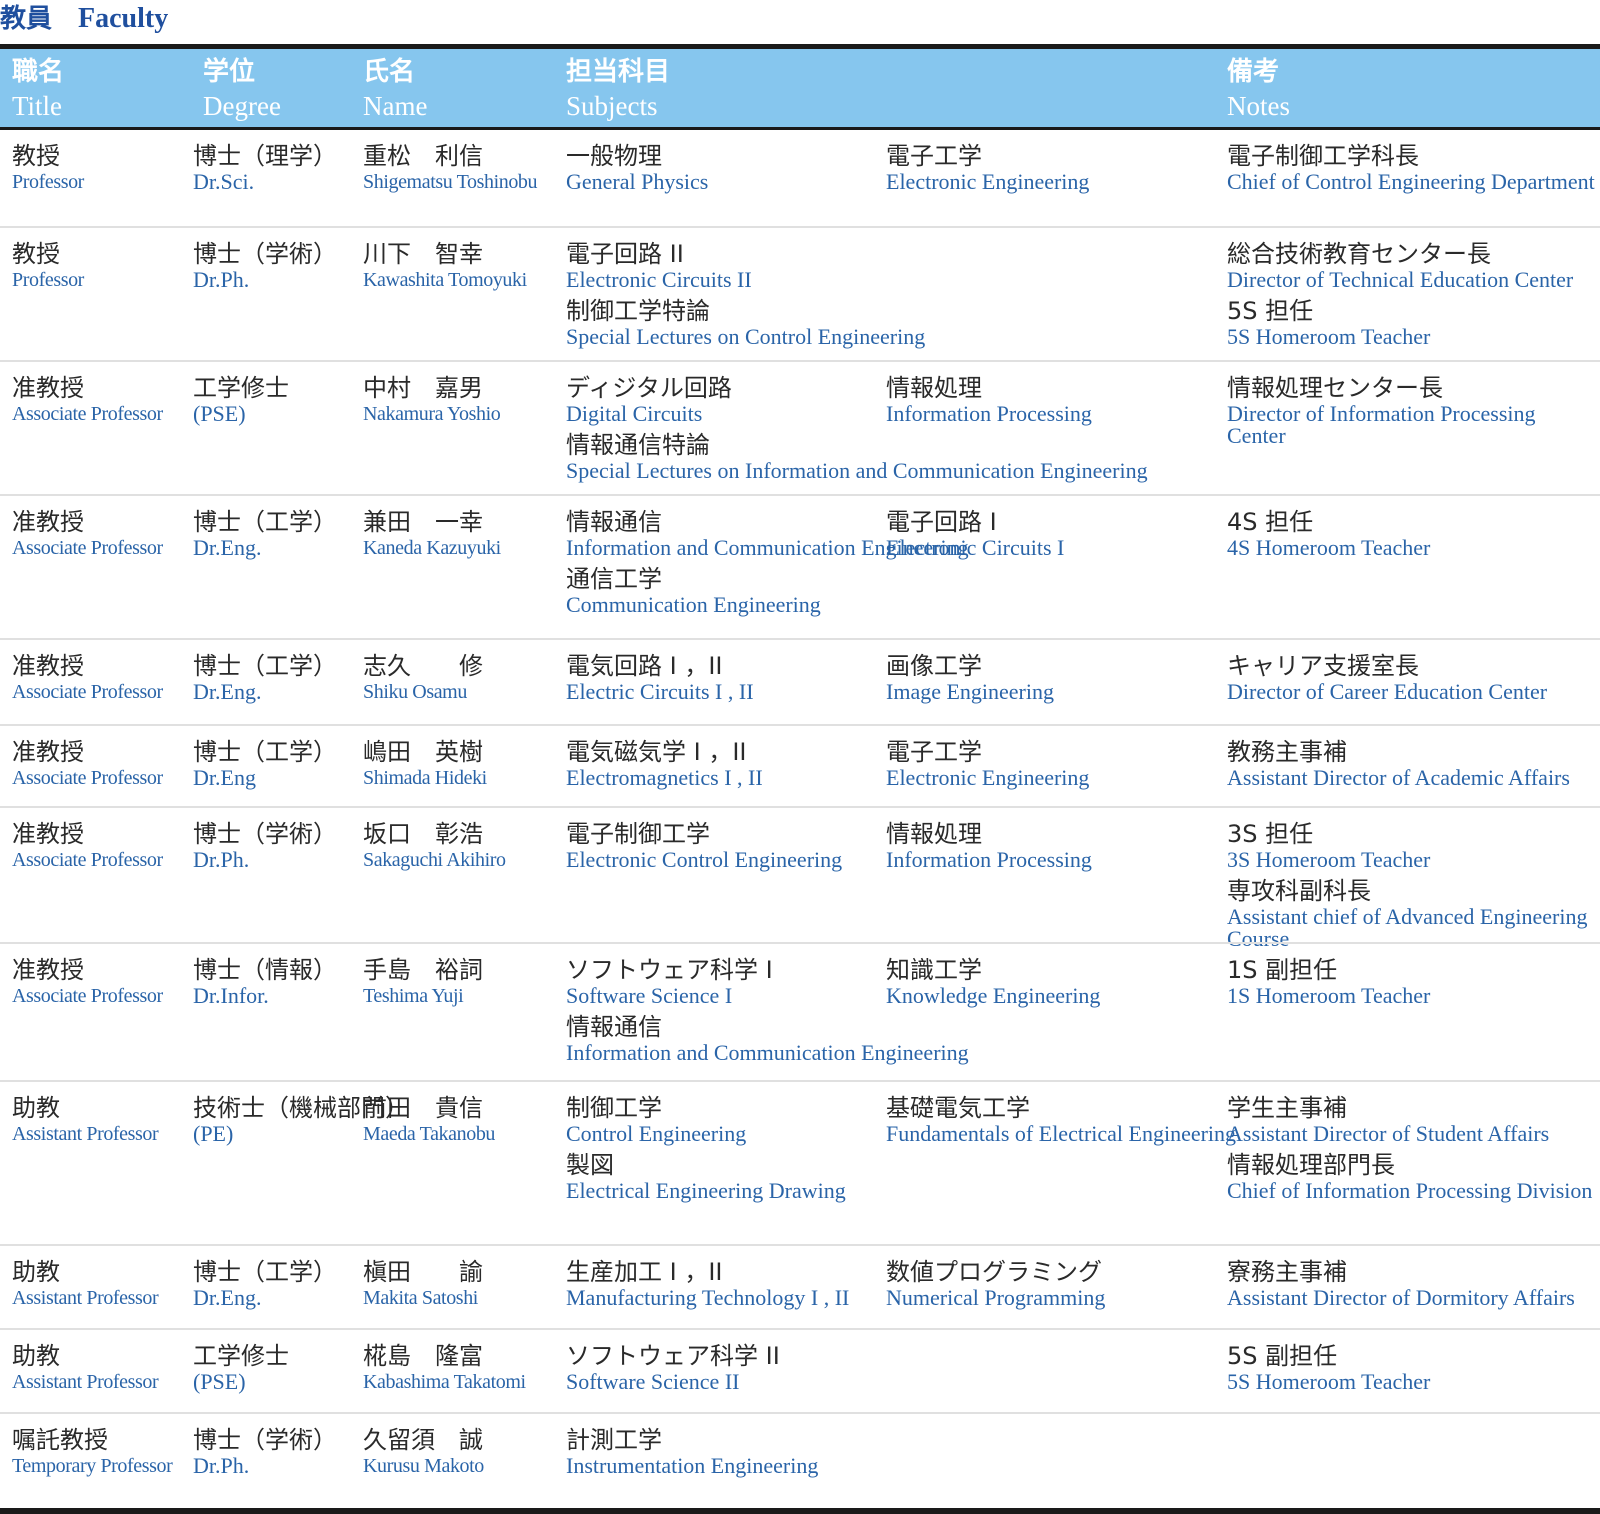 This screenshot has width=1600, height=1514. What do you see at coordinates (1299, 891) in the screenshot?
I see `label-jp: 専攻科副科長` at bounding box center [1299, 891].